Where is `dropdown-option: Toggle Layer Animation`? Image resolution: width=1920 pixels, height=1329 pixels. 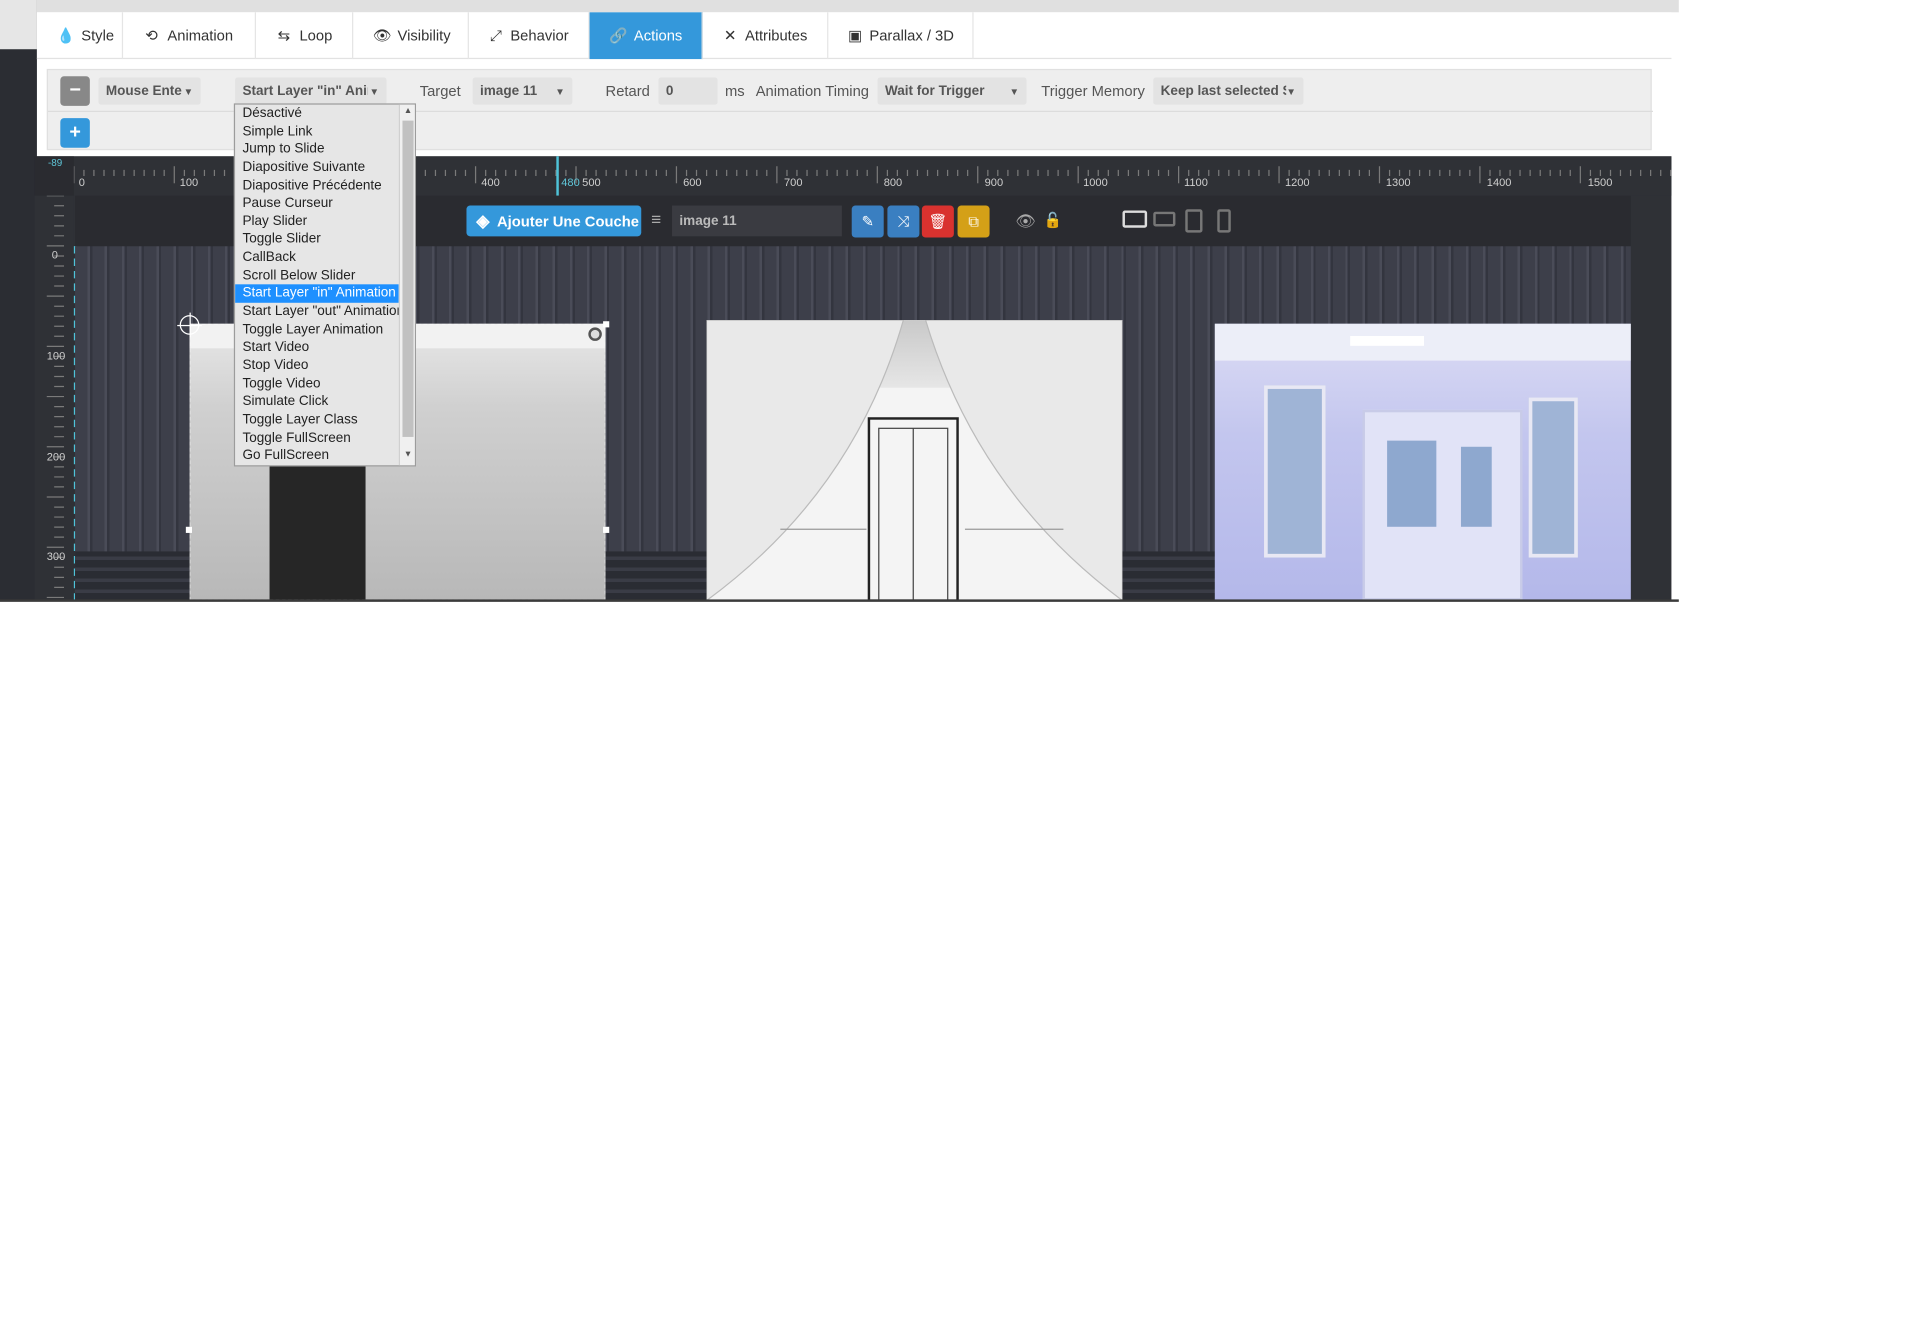 dropdown-option: Toggle Layer Animation is located at coordinates (325, 330).